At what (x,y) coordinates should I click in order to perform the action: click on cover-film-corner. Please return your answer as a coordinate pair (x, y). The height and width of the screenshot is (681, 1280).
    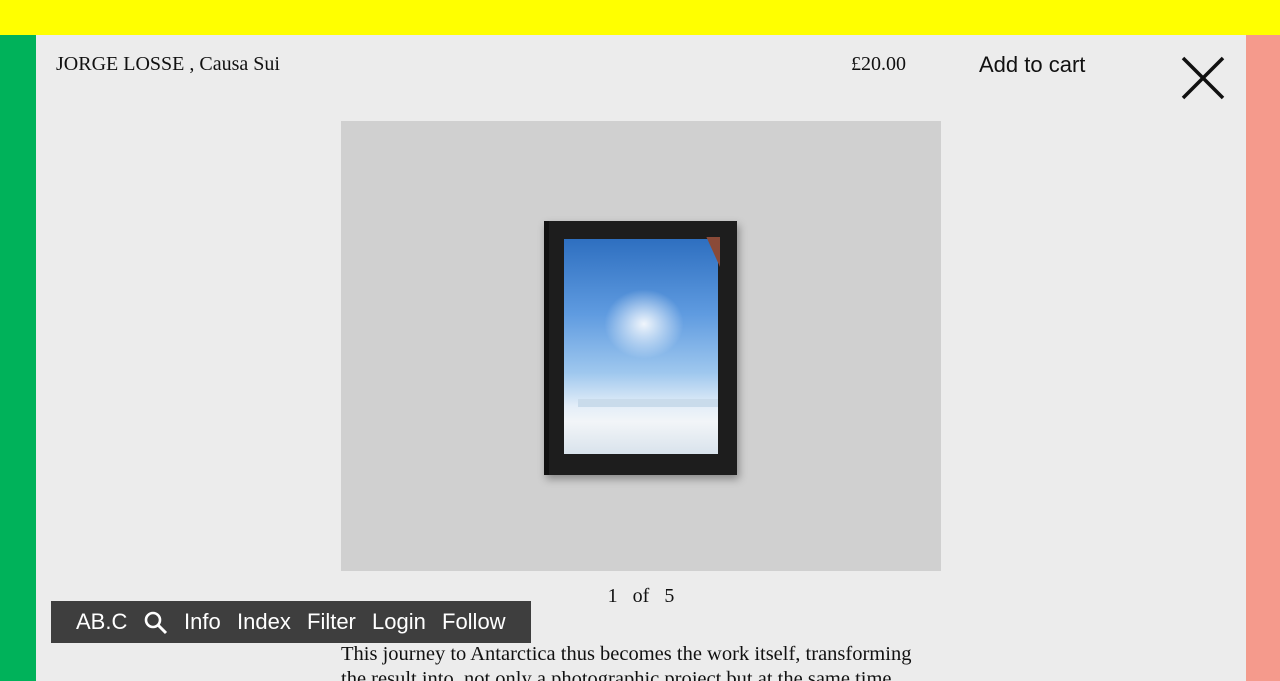
    Looking at the image, I should click on (713, 252).